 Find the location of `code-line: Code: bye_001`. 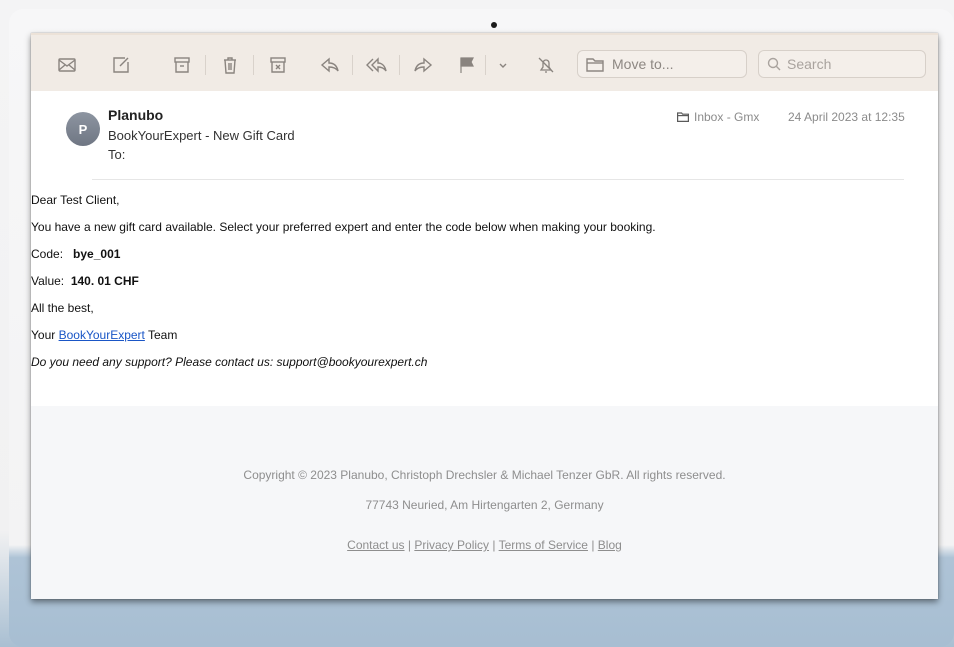

code-line: Code: bye_001 is located at coordinates (75, 254).